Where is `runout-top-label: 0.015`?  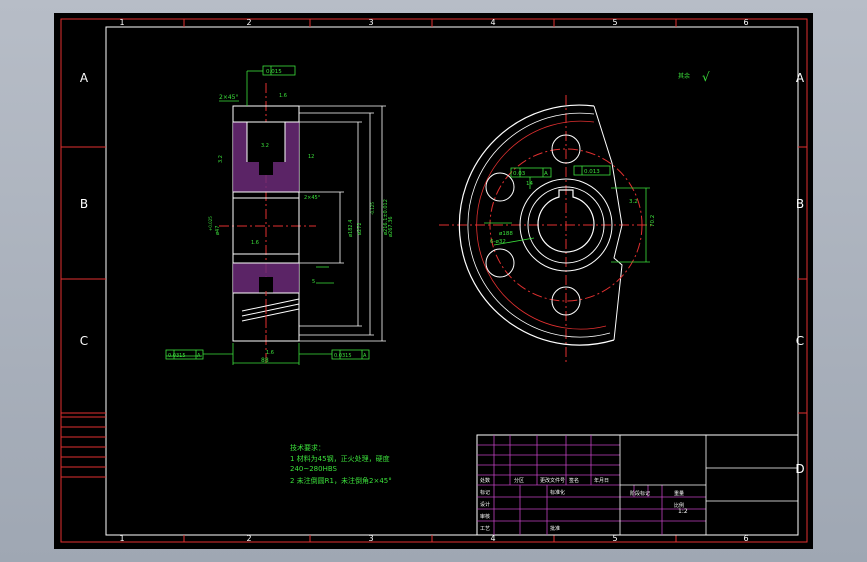 runout-top-label: 0.015 is located at coordinates (274, 72).